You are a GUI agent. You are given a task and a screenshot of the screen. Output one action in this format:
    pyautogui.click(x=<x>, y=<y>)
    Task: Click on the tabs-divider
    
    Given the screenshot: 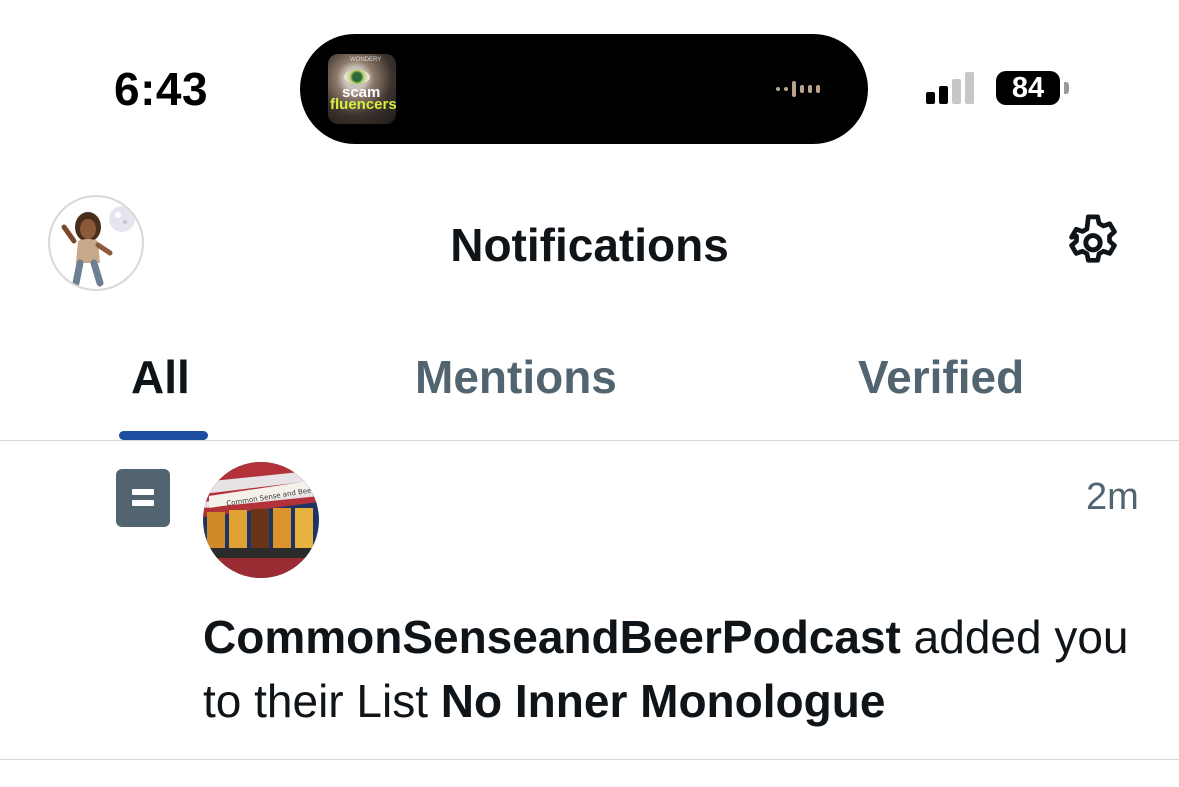 What is the action you would take?
    pyautogui.click(x=589, y=440)
    